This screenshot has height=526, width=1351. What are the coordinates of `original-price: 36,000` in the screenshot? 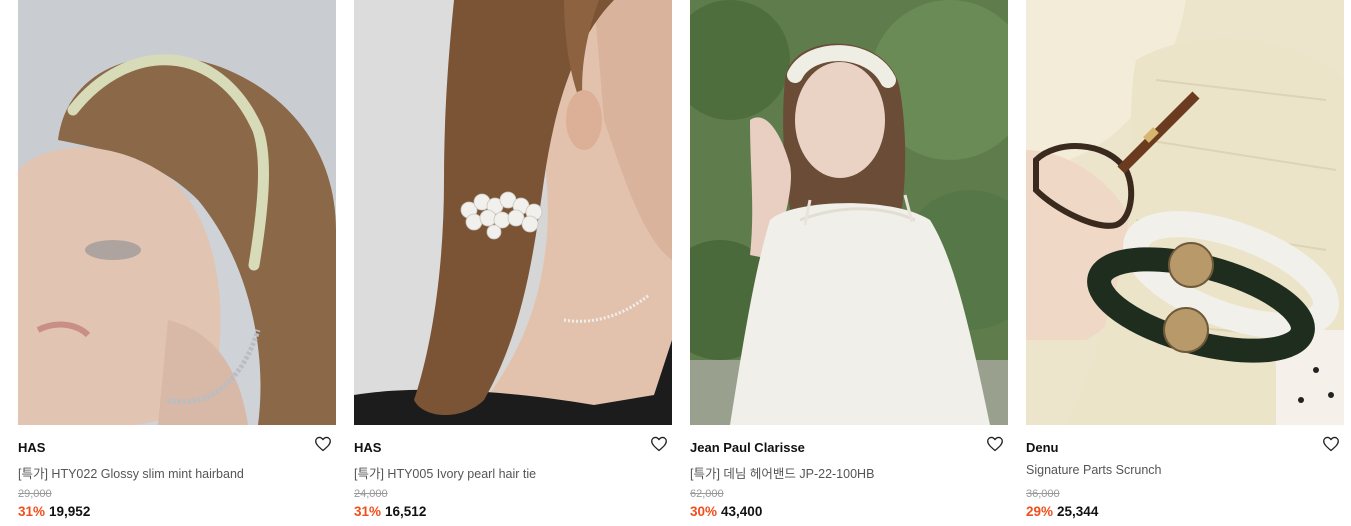 It's located at (1043, 494).